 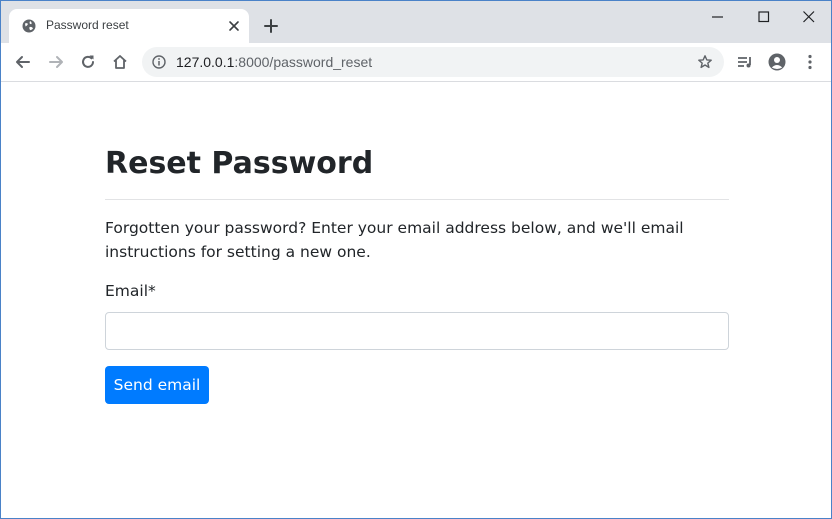 I want to click on arrow-left-icon, so click(x=23, y=62).